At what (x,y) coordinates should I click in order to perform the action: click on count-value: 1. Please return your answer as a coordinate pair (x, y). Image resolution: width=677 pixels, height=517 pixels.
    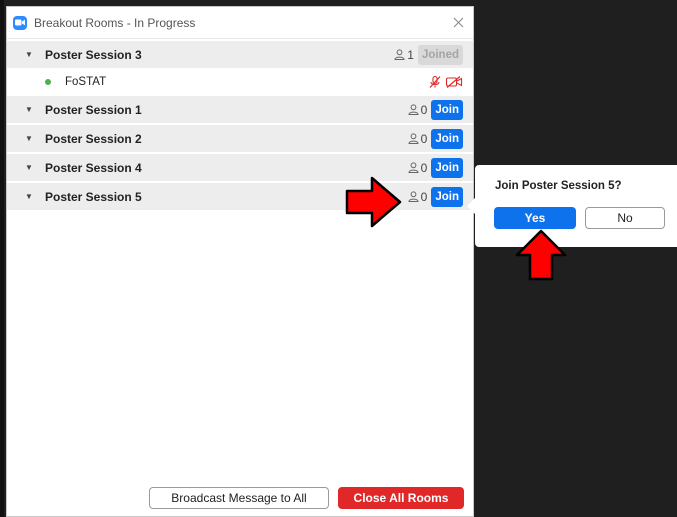
    Looking at the image, I should click on (410, 54).